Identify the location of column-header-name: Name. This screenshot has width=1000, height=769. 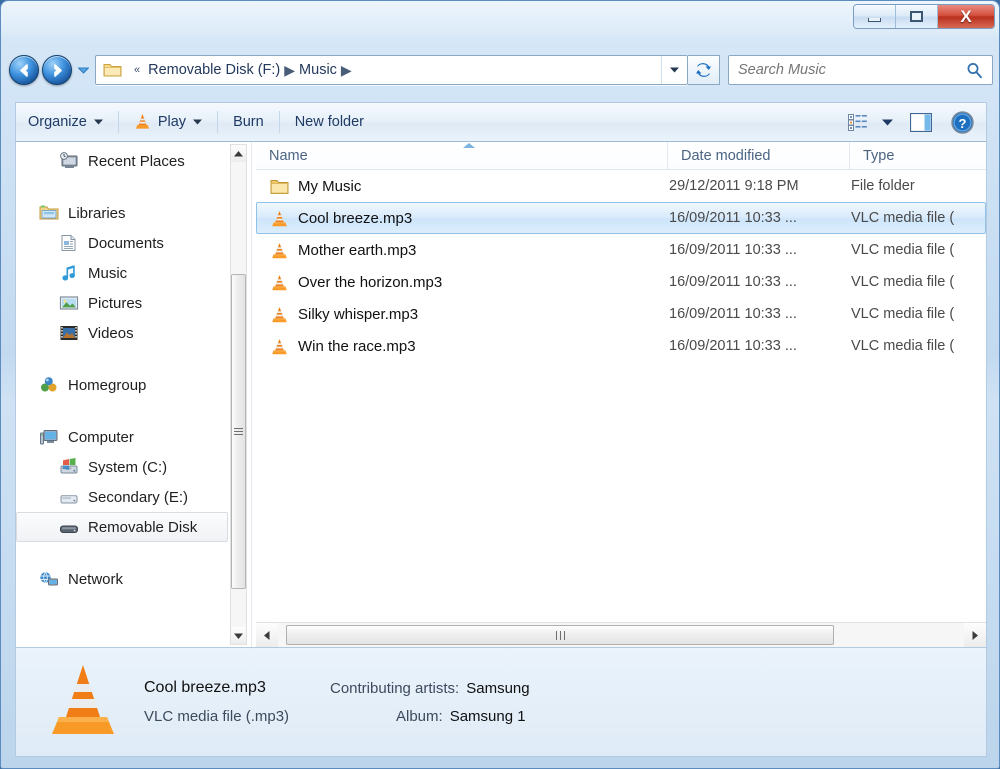
(462, 155).